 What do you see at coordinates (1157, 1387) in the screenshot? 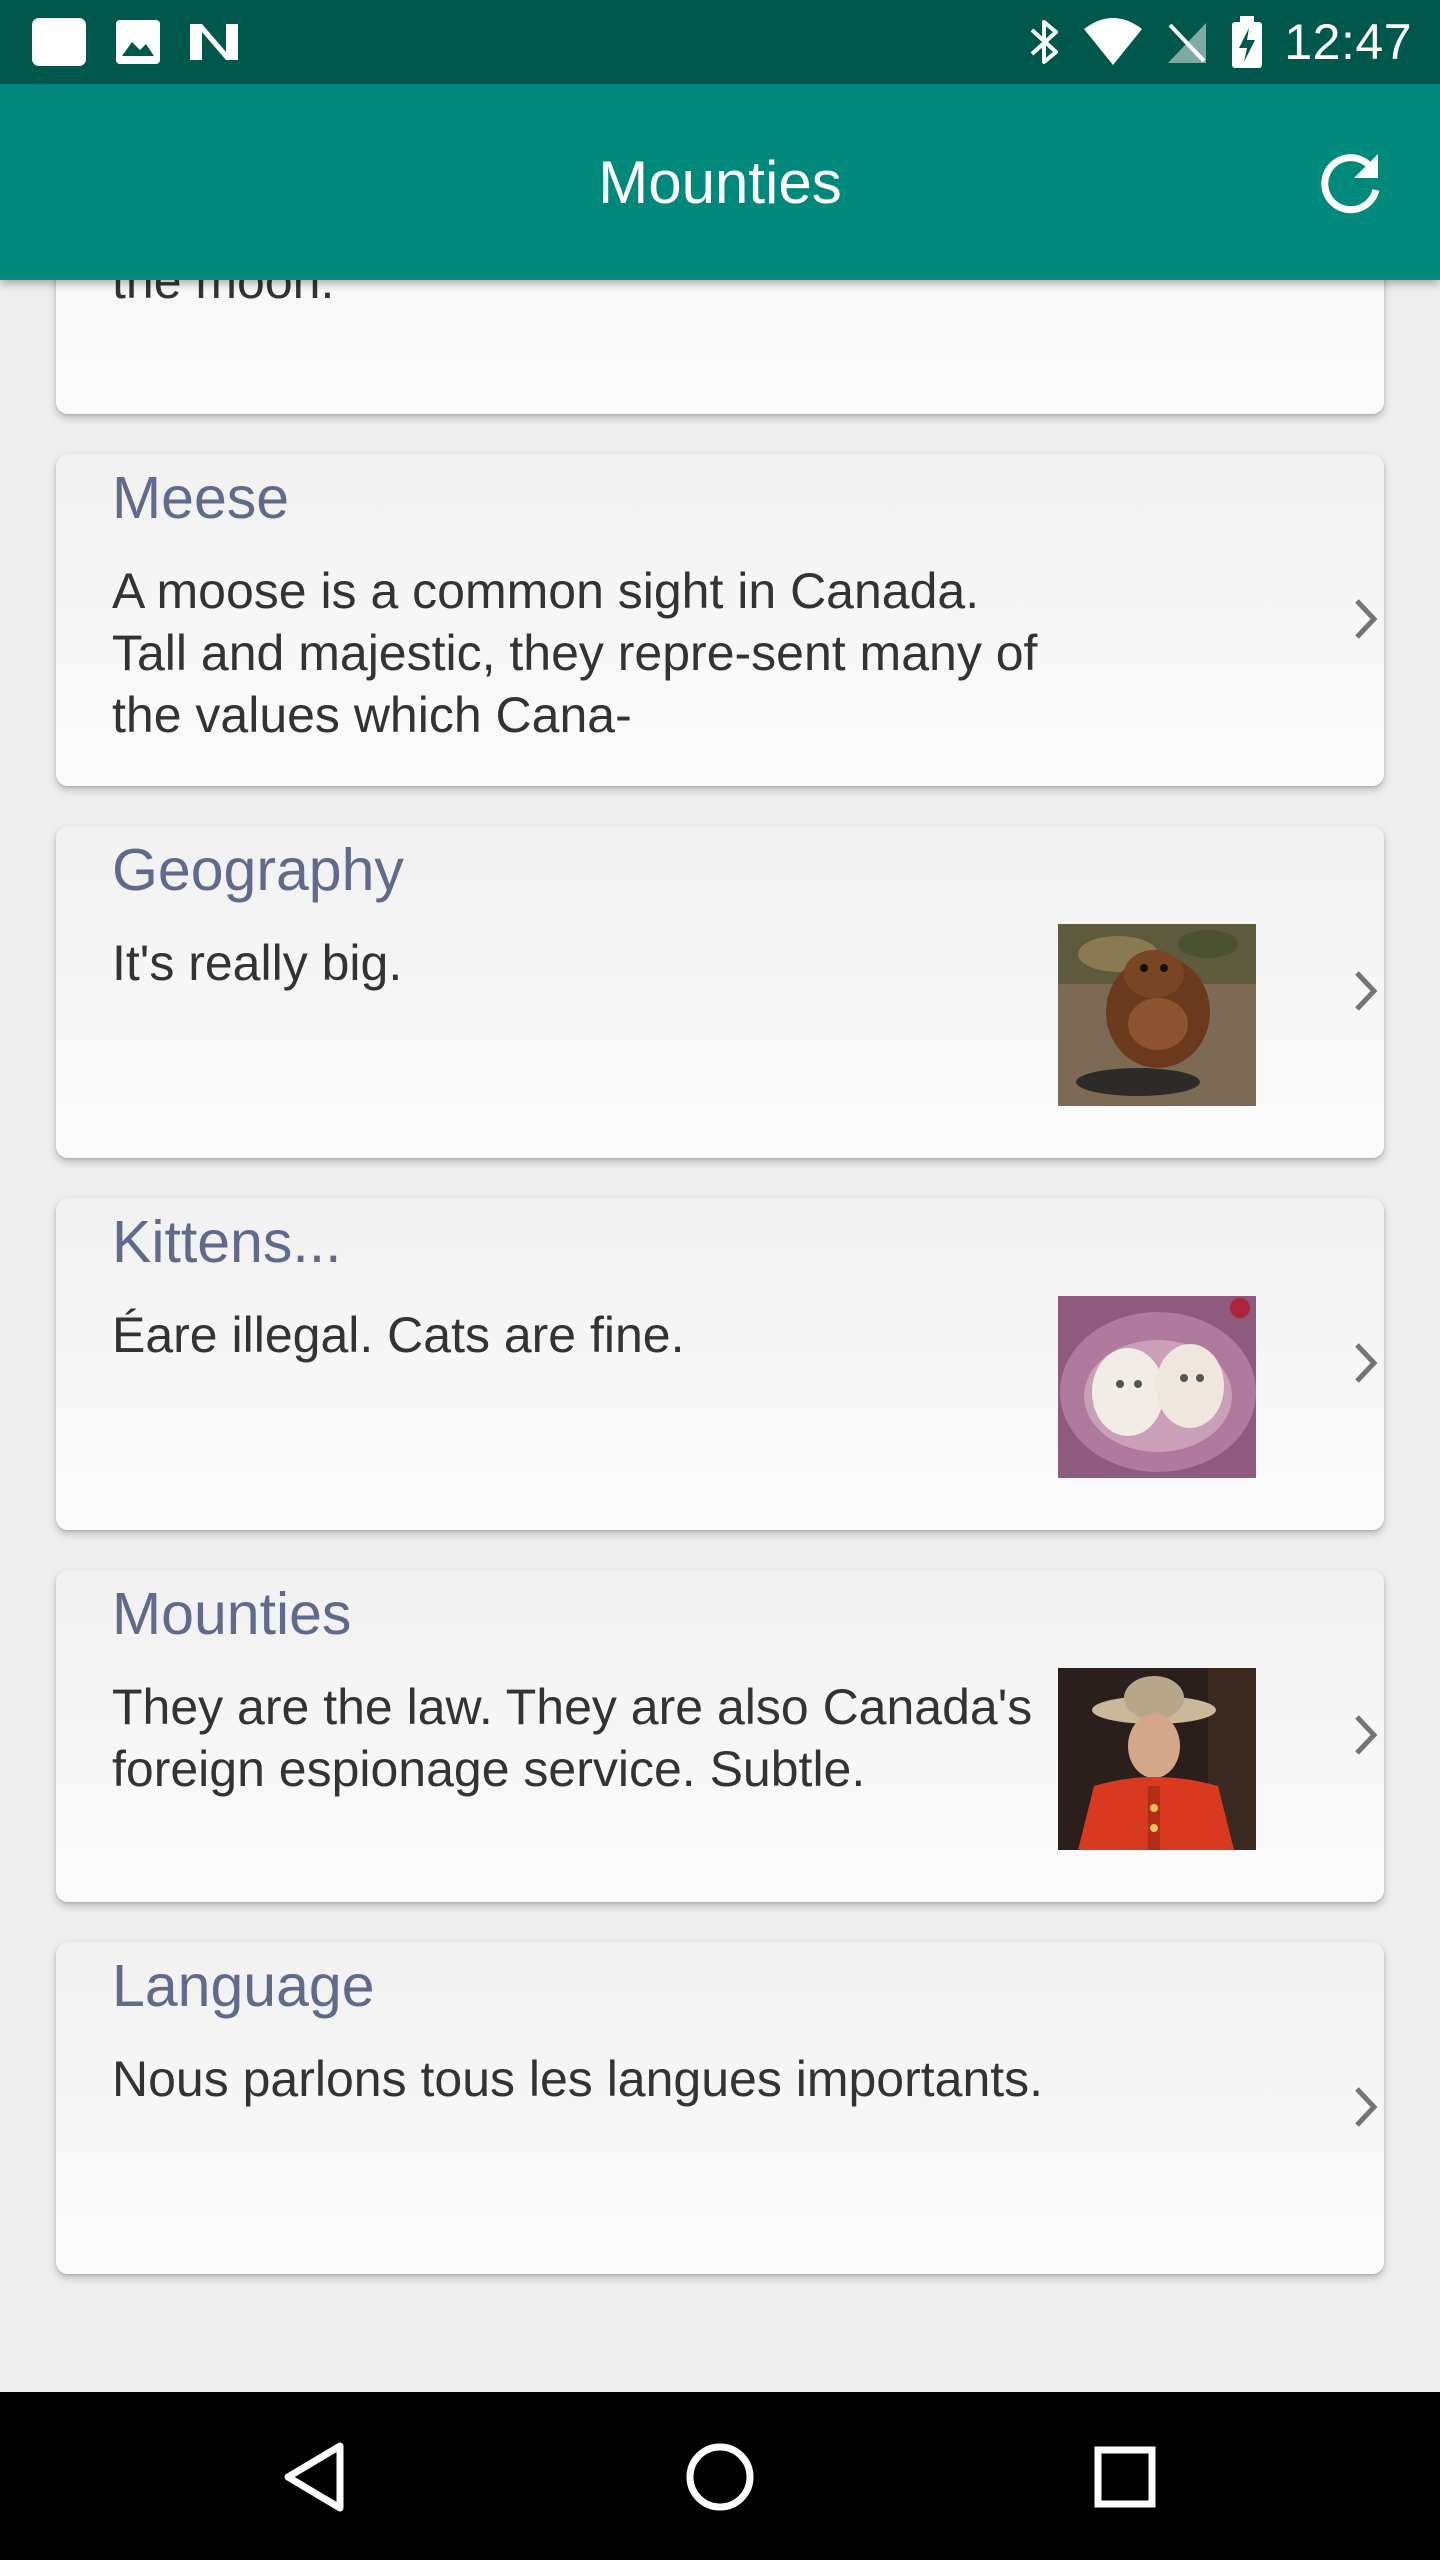
I see `kittens-photo` at bounding box center [1157, 1387].